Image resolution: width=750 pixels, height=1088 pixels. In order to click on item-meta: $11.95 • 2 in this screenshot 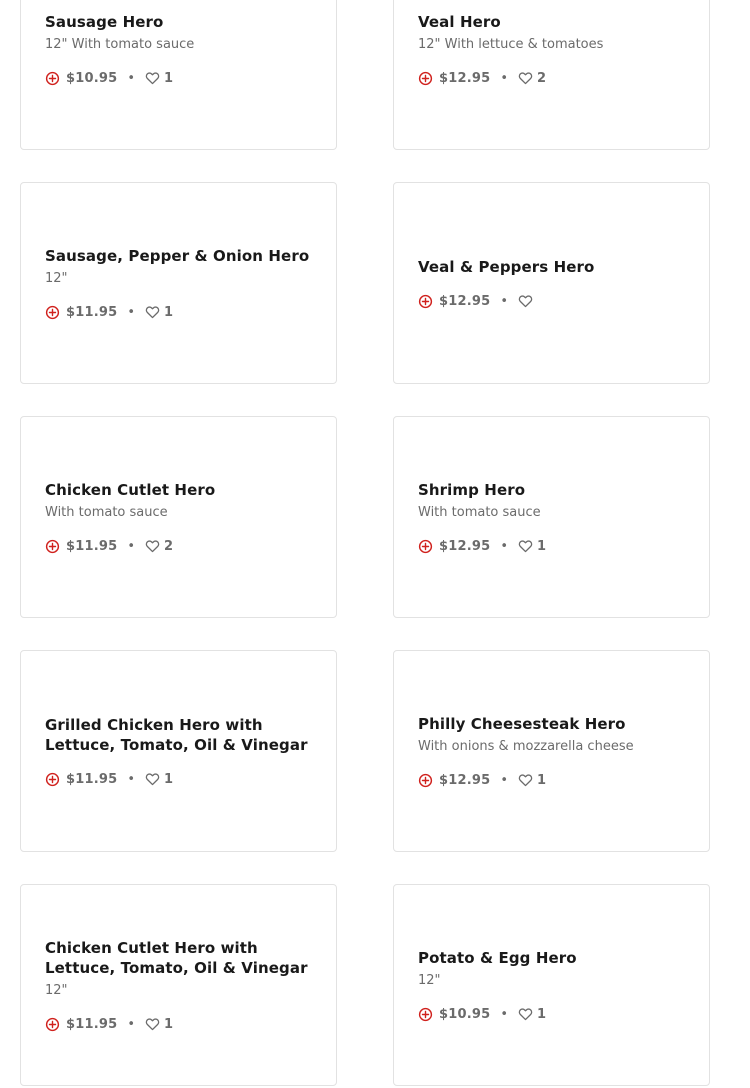, I will do `click(182, 546)`.